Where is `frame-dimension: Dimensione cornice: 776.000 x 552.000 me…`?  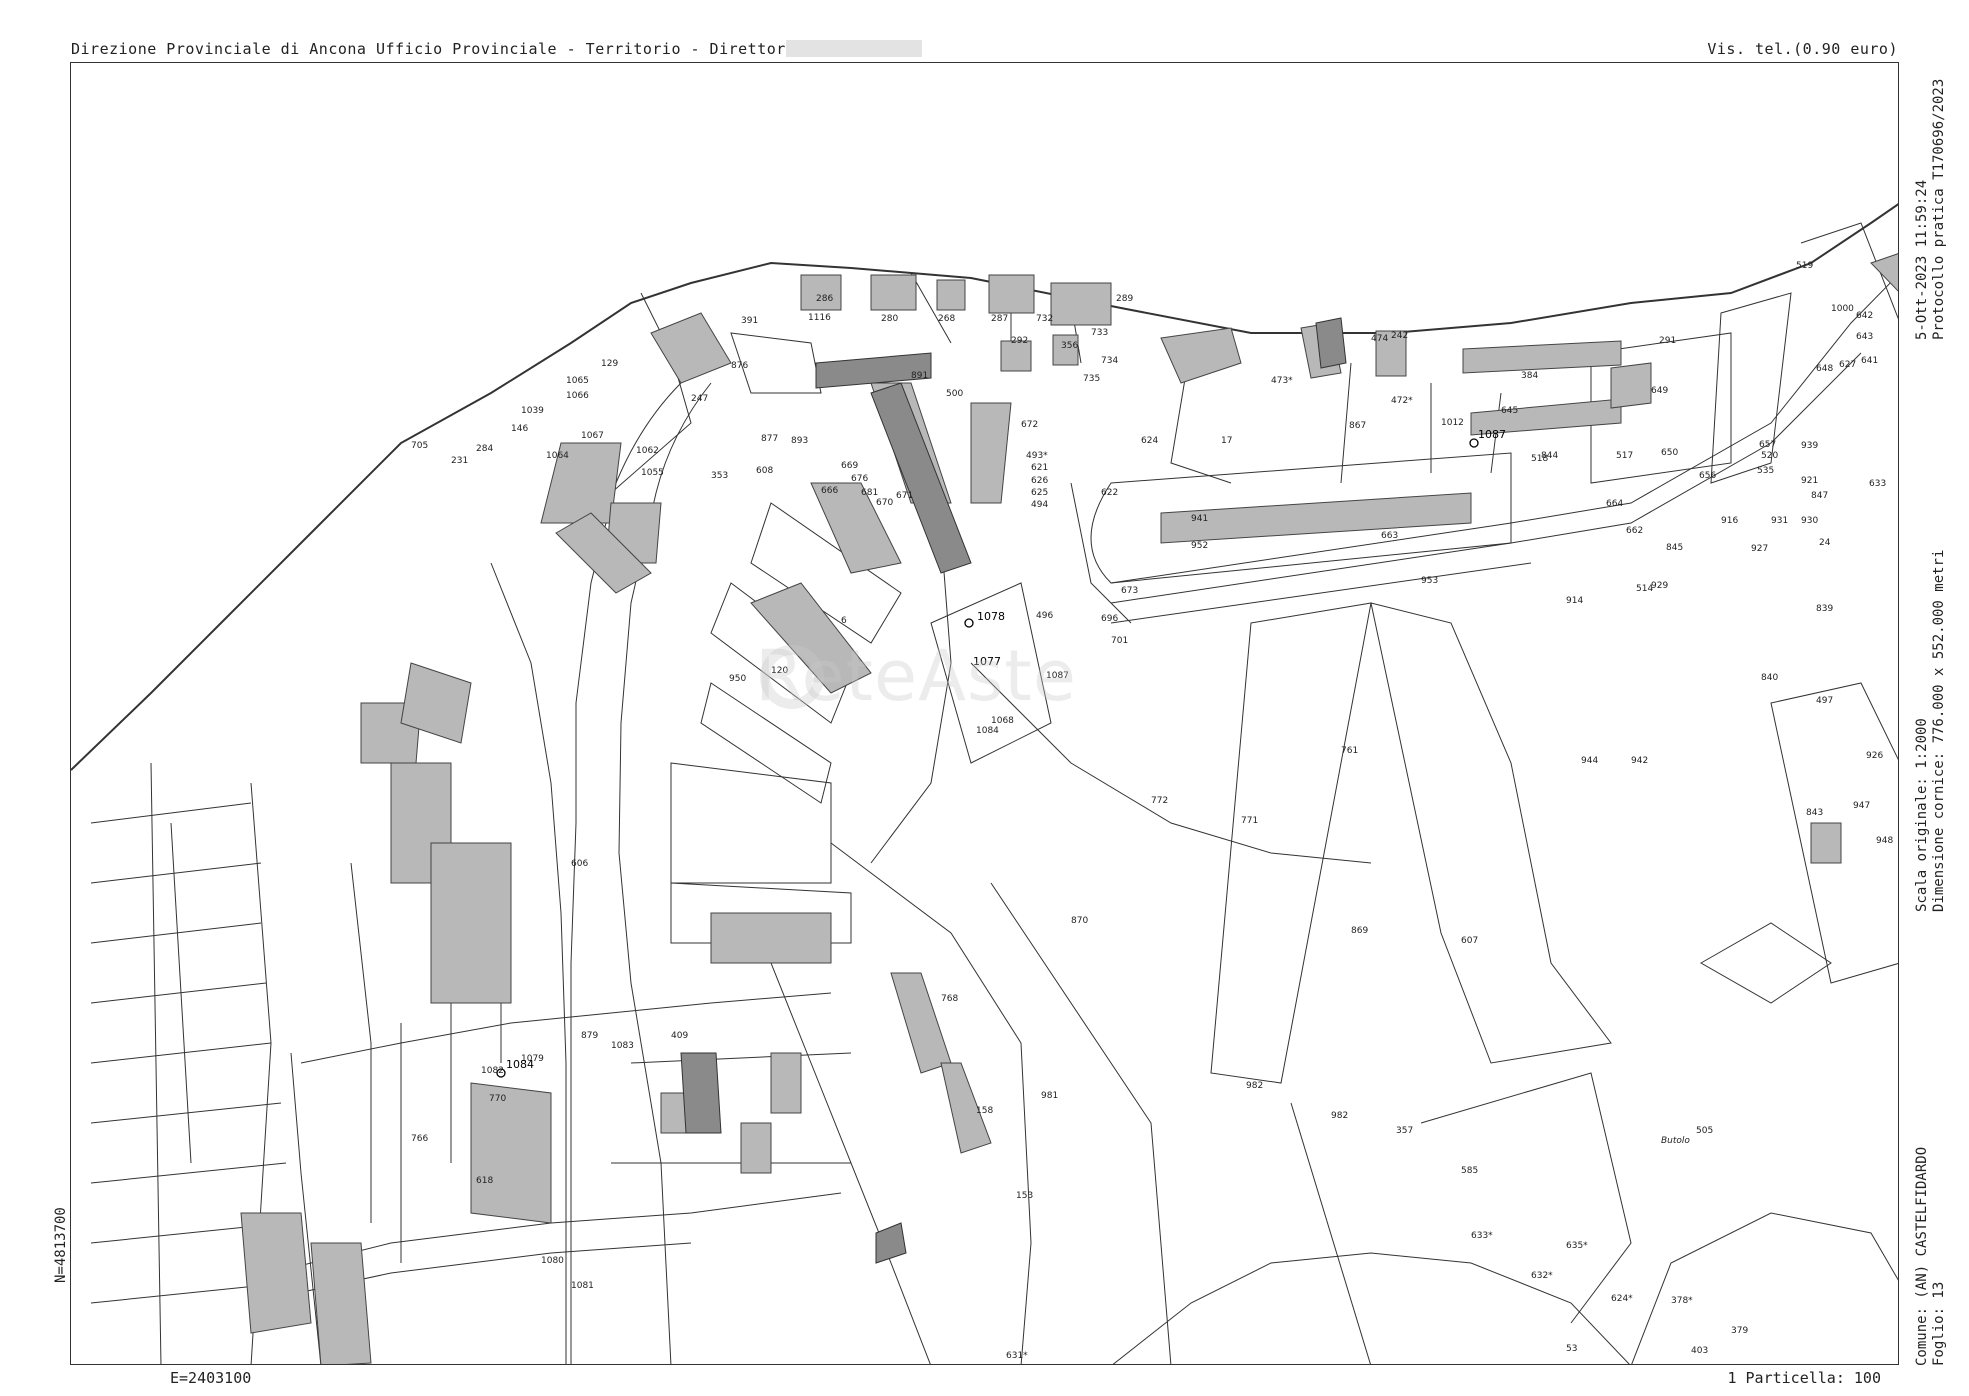 frame-dimension: Dimensione cornice: 776.000 x 552.000 me… is located at coordinates (1939, 730).